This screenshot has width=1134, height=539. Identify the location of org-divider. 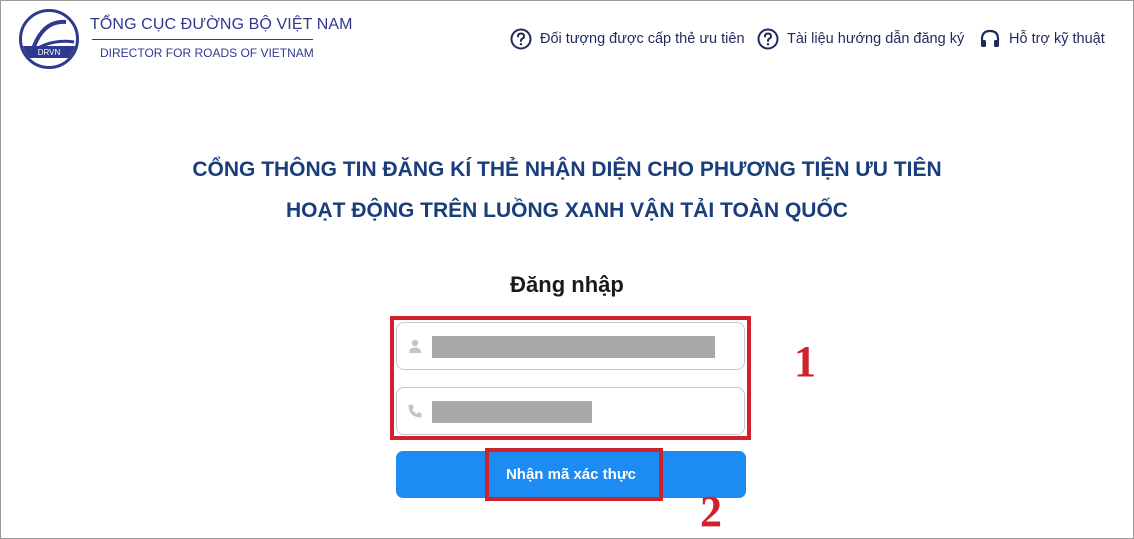
(202, 39).